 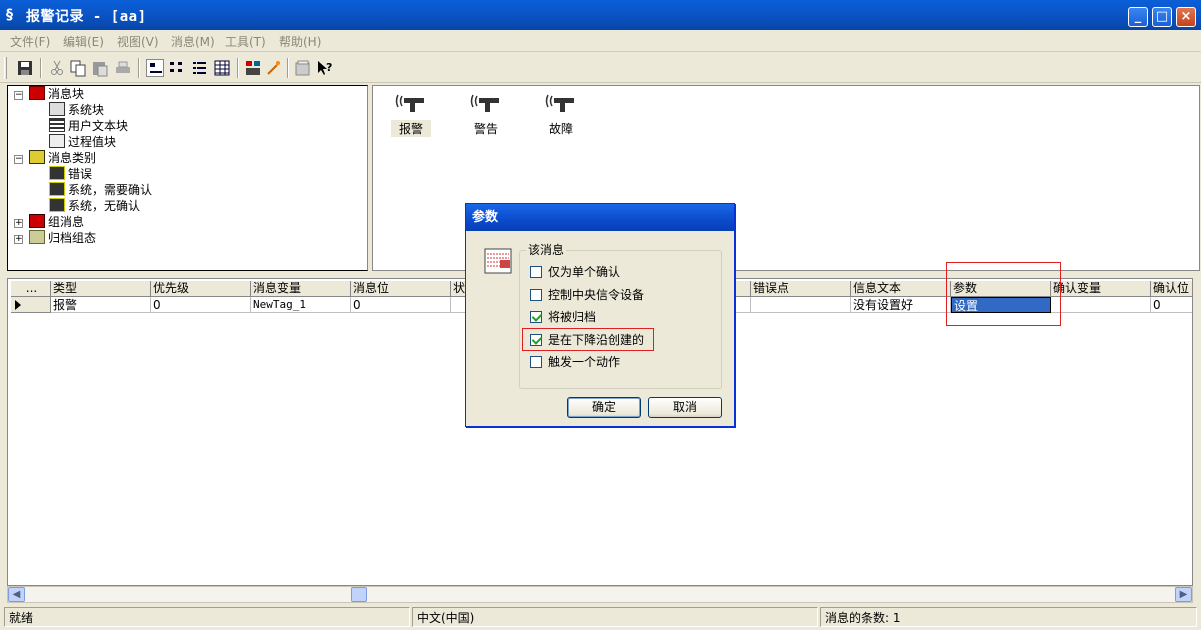 I want to click on maximize-icon: □, so click(x=1162, y=16).